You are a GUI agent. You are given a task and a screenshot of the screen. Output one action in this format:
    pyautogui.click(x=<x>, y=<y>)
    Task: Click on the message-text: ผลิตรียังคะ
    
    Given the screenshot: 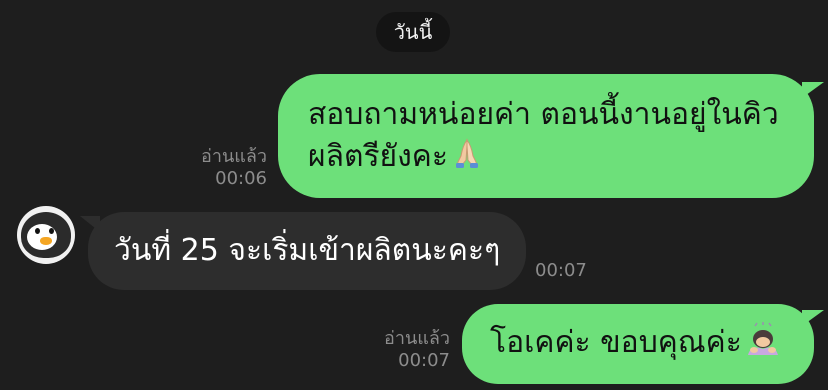 What is the action you would take?
    pyautogui.click(x=378, y=156)
    